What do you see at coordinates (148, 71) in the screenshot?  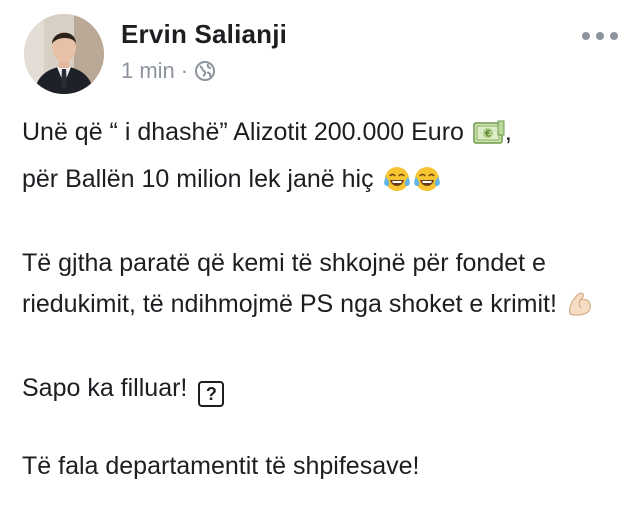 I see `post-timestamp: 1 min` at bounding box center [148, 71].